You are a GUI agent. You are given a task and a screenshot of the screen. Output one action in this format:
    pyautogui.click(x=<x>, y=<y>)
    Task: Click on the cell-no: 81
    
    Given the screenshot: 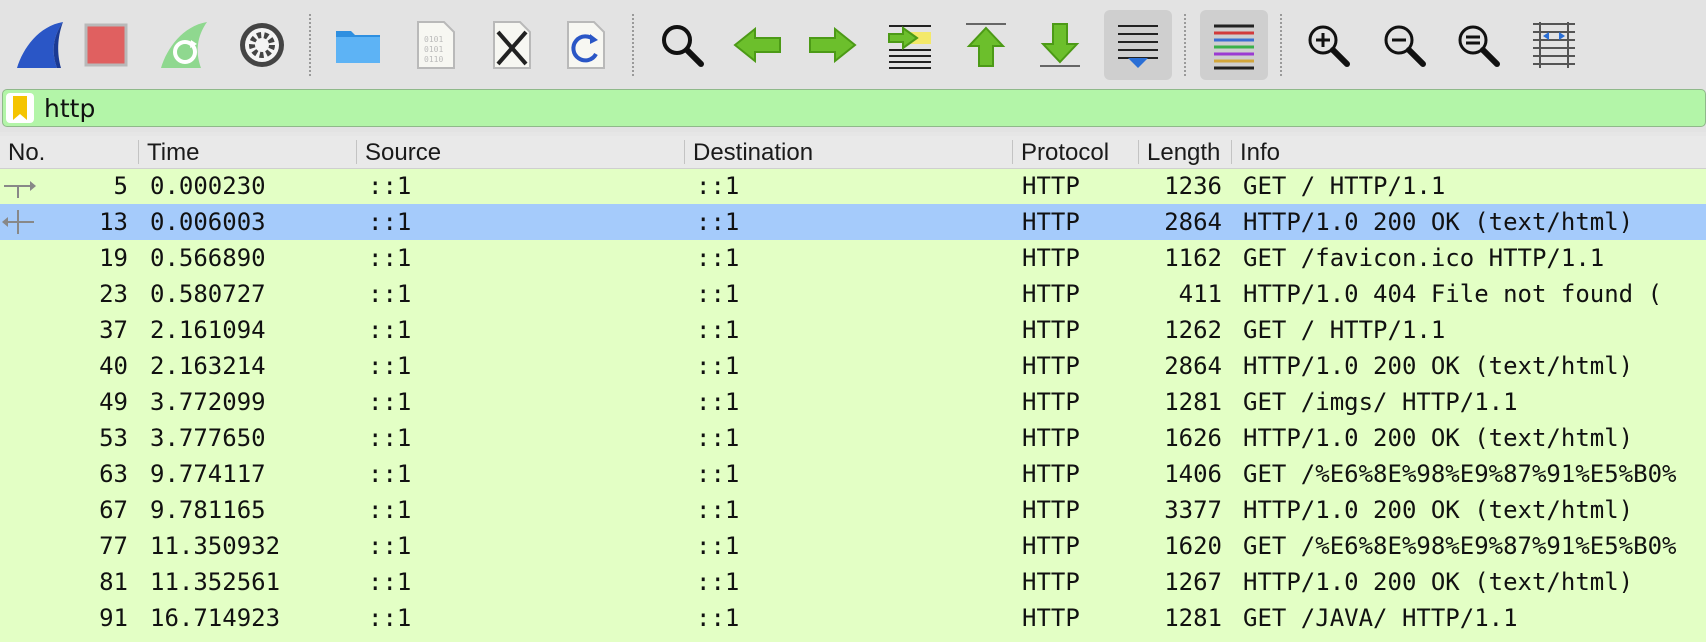 What is the action you would take?
    pyautogui.click(x=113, y=582)
    